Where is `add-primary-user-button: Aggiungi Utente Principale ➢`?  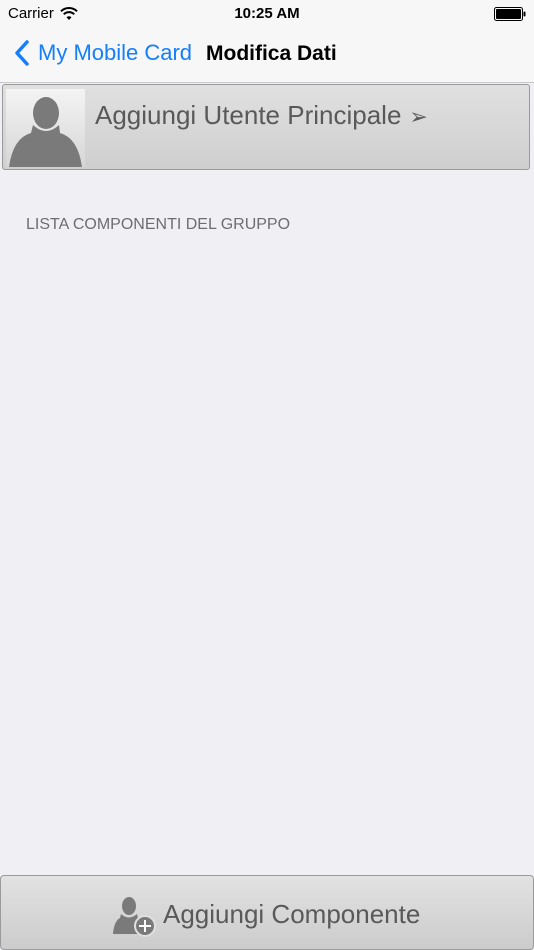
add-primary-user-button: Aggiungi Utente Principale ➢ is located at coordinates (266, 127).